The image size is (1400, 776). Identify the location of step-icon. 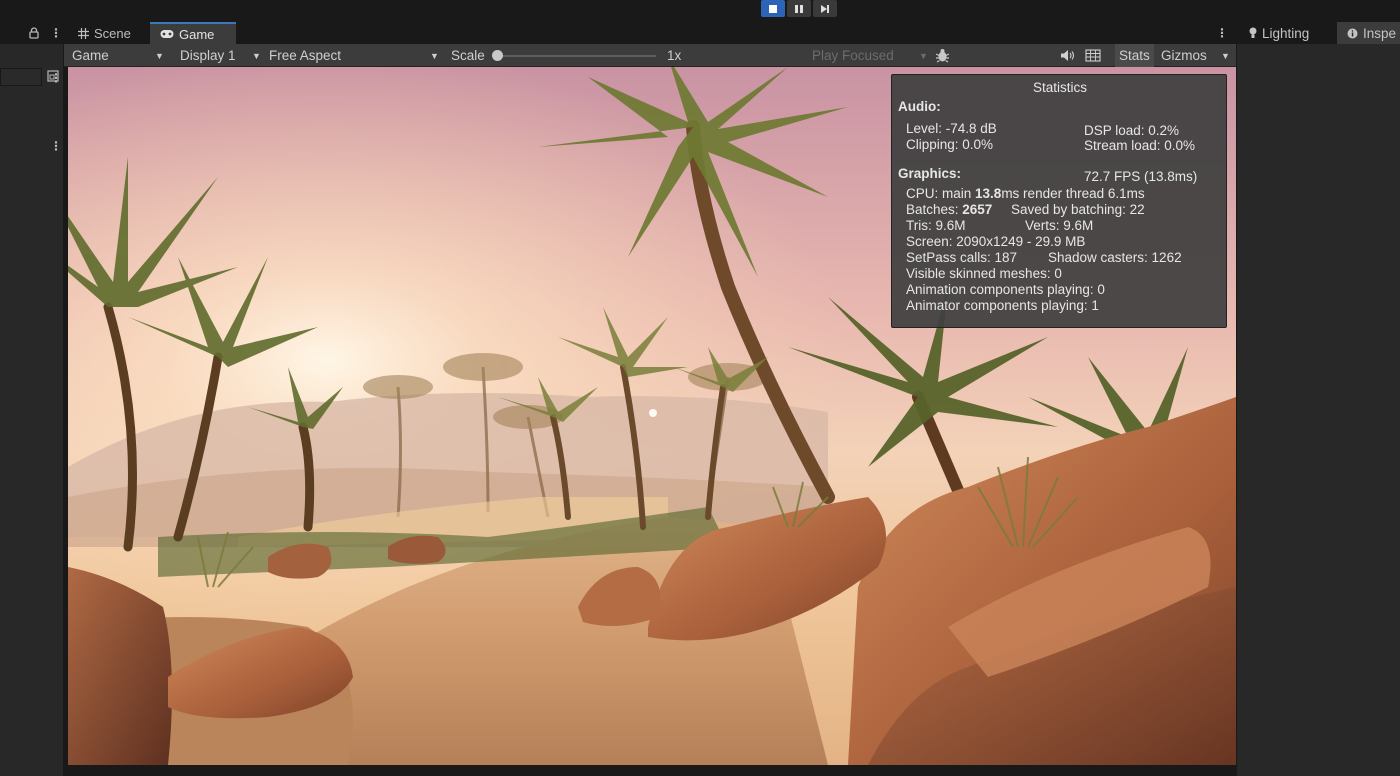
(825, 8).